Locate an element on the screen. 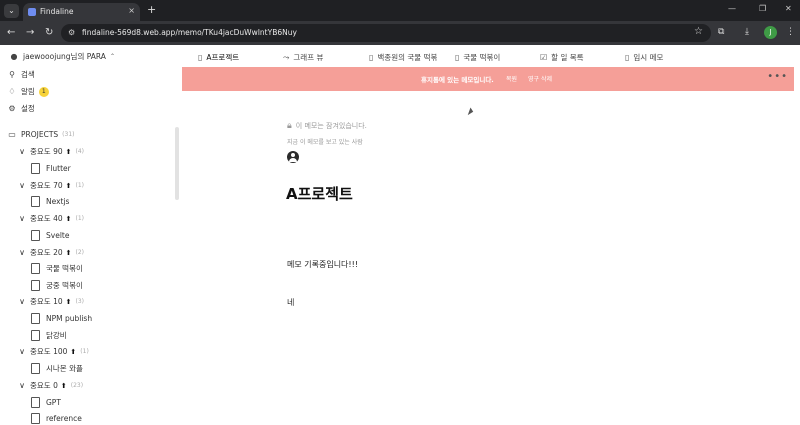 The width and height of the screenshot is (800, 425). folder-icon: ▭ is located at coordinates (12, 134).